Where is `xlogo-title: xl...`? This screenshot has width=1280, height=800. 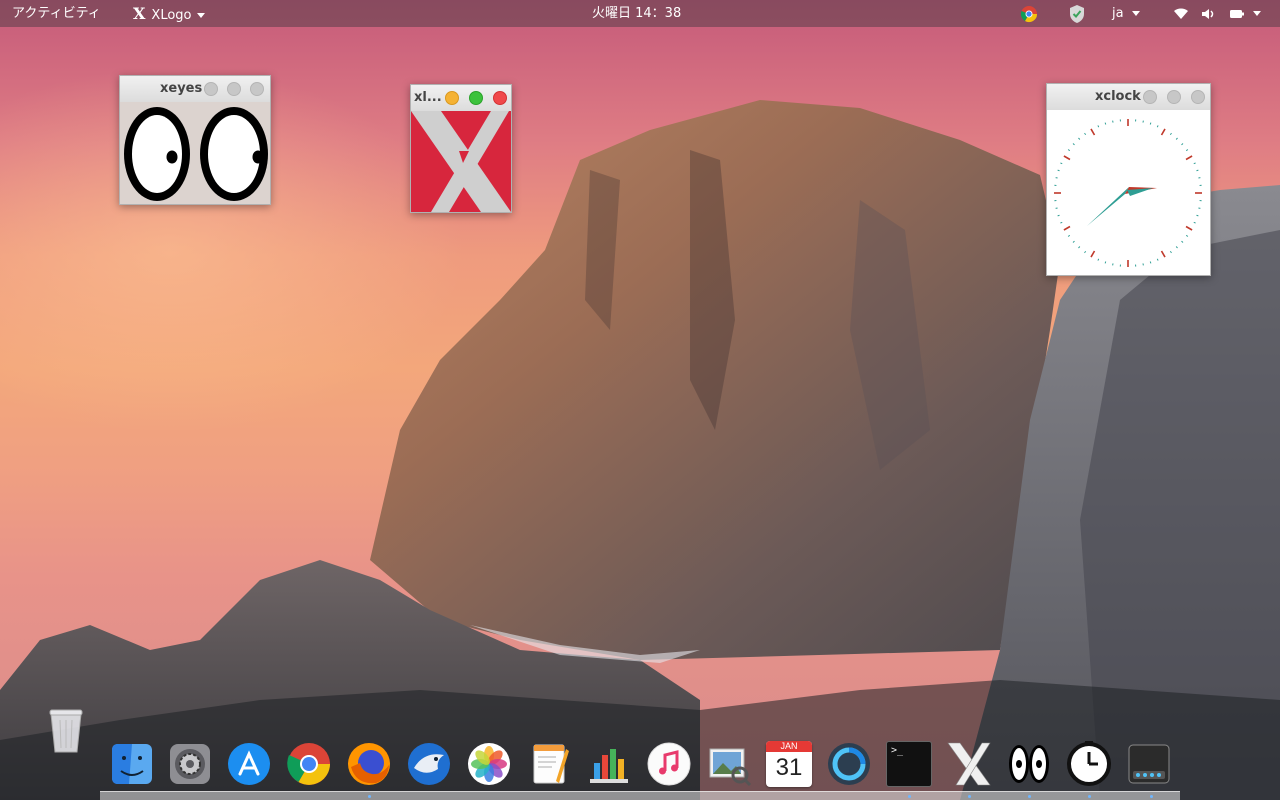 xlogo-title: xl... is located at coordinates (428, 97).